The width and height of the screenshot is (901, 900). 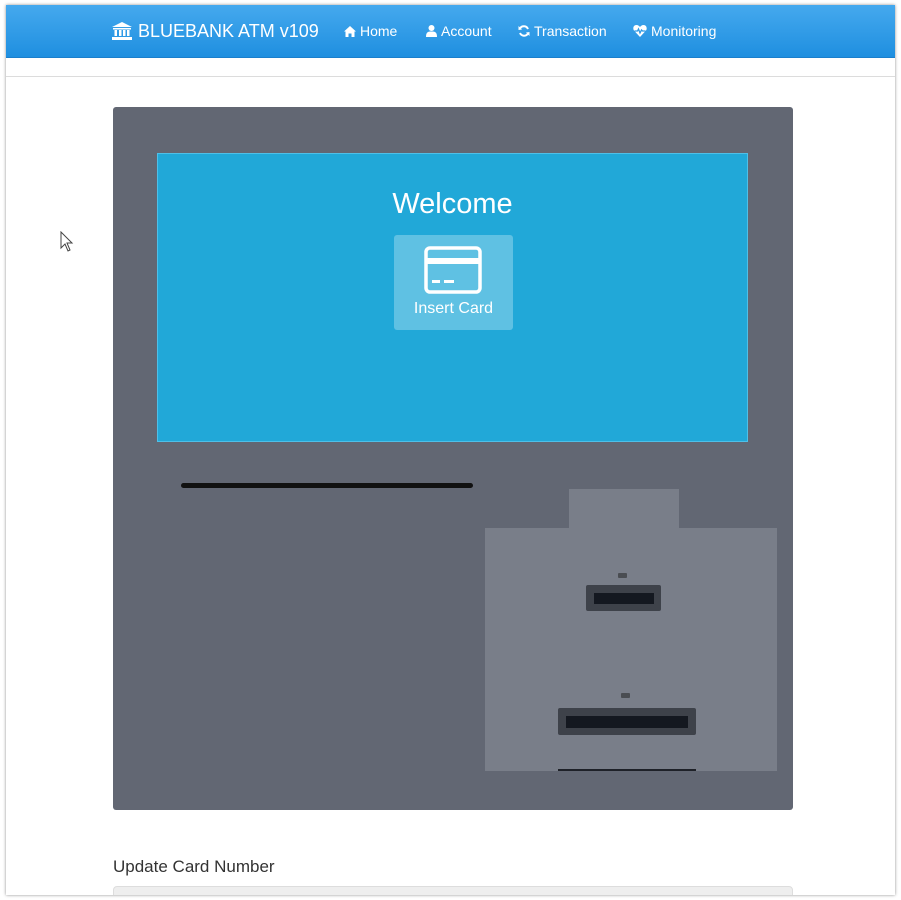 I want to click on bank-icon, so click(x=122, y=31).